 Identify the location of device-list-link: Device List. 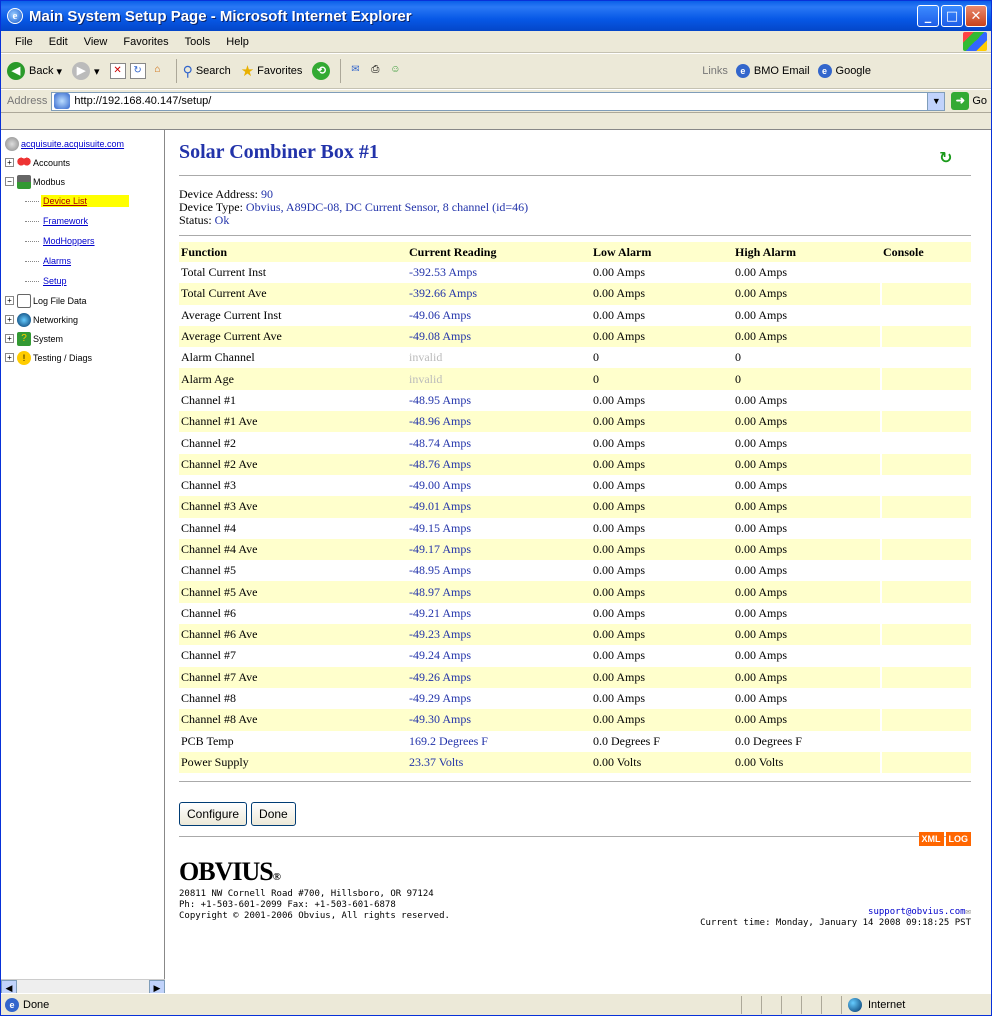
(85, 201).